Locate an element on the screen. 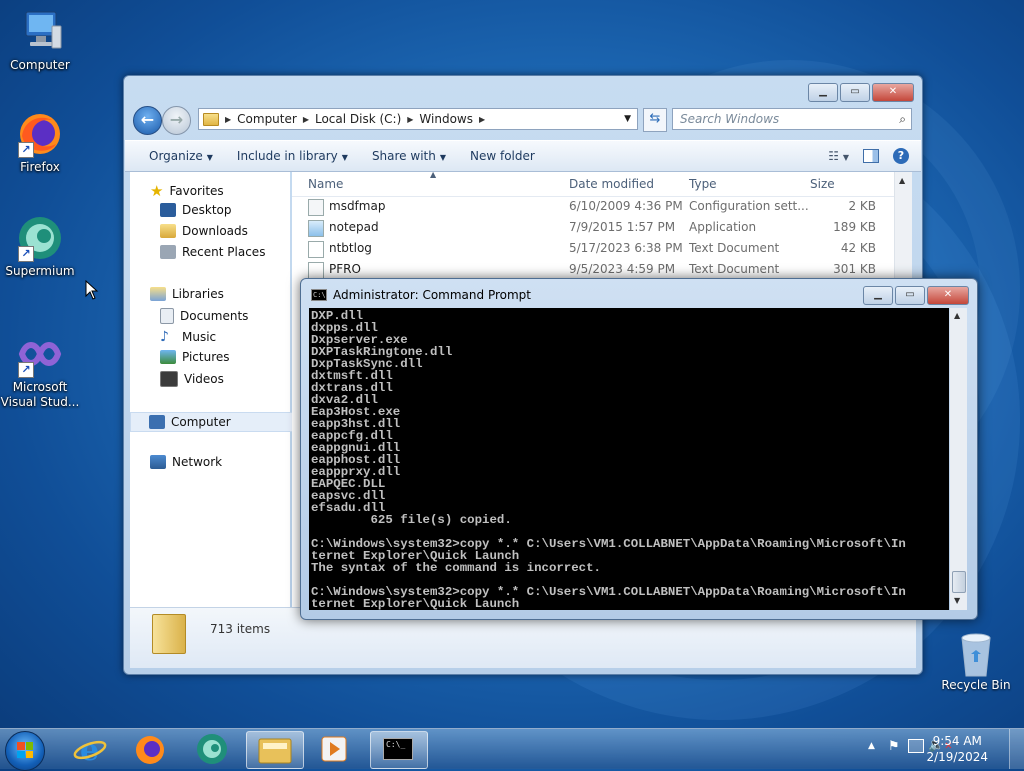 The width and height of the screenshot is (1024, 771). desktop-icon-computer: Computer is located at coordinates (40, 40).